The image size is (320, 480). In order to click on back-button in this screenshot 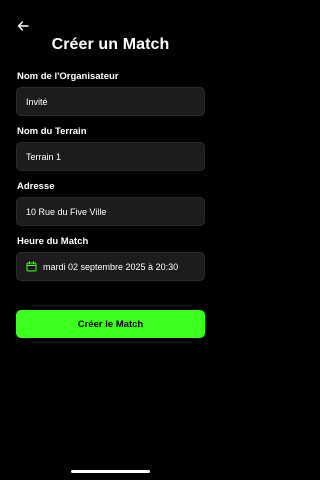, I will do `click(23, 26)`.